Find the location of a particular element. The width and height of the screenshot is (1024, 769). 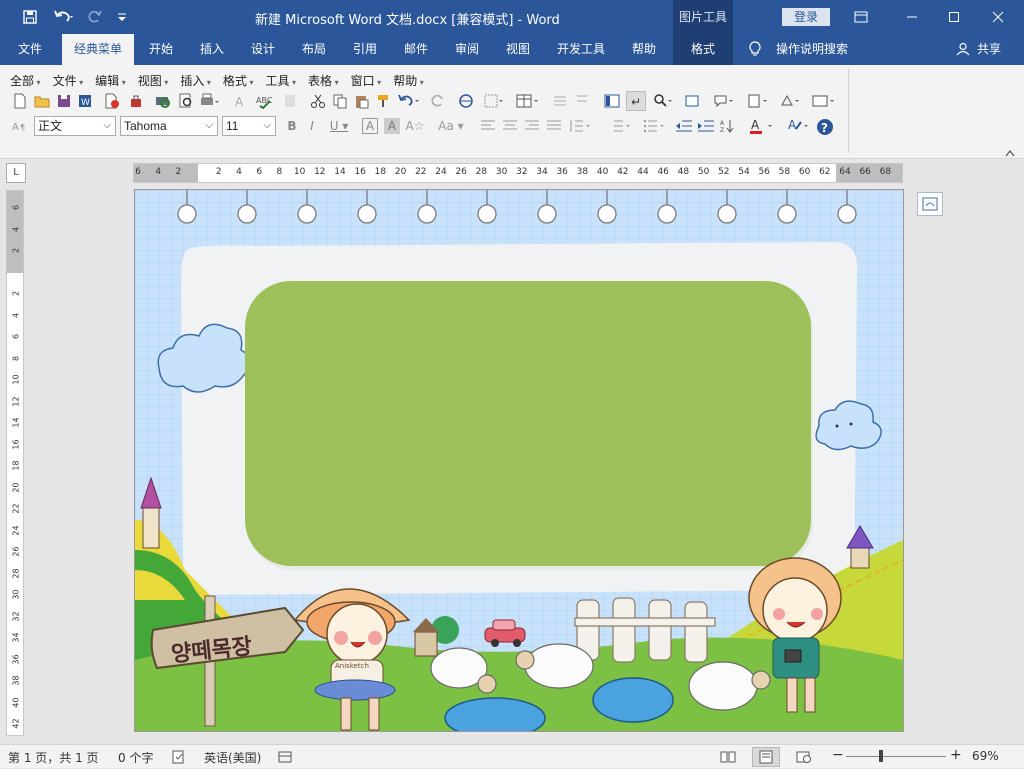

align-right-icon is located at coordinates (532, 126).